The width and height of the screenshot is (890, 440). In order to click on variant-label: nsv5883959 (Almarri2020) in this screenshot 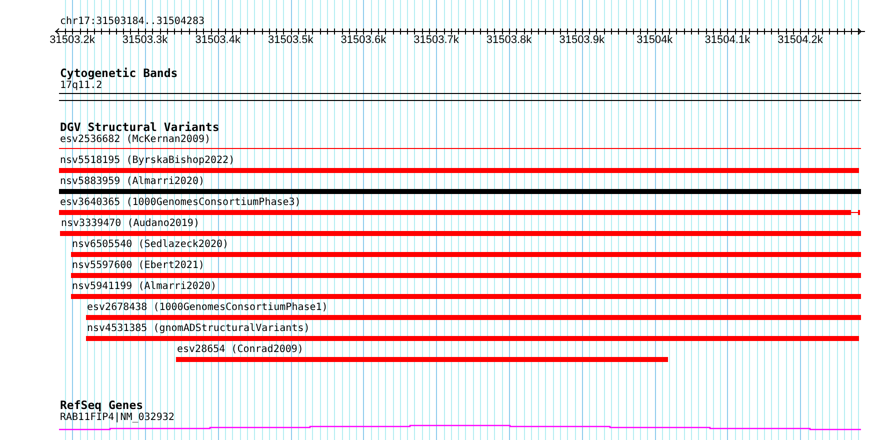, I will do `click(132, 182)`.